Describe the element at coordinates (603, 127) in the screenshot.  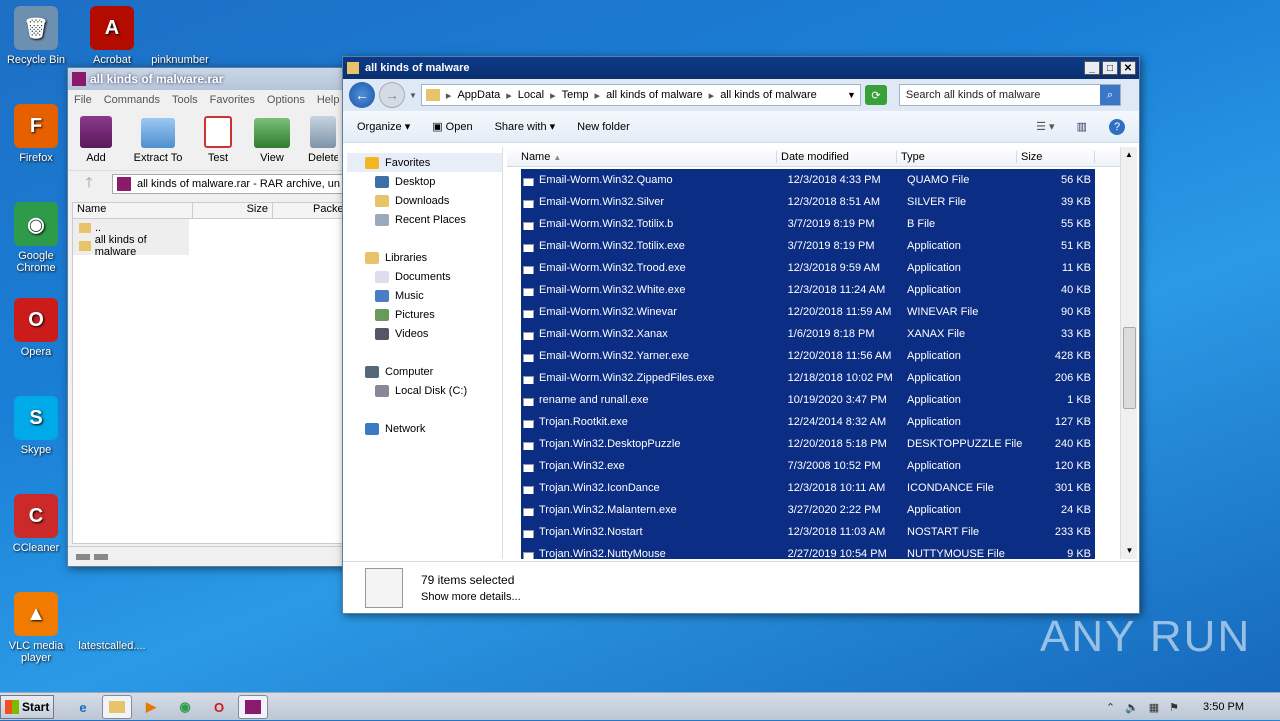
I see `new-folder-button: New folder` at that location.